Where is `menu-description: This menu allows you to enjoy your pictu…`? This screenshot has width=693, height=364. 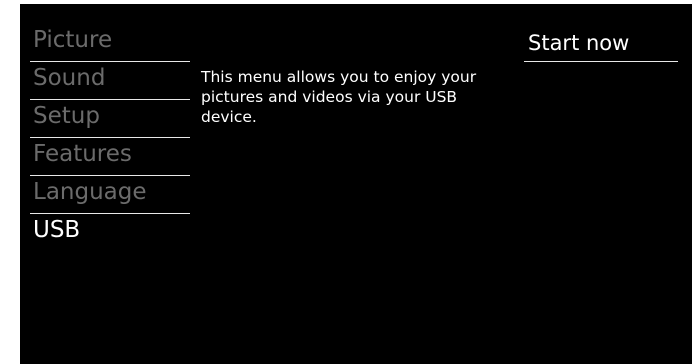
menu-description: This menu allows you to enjoy your pictu… is located at coordinates (339, 97).